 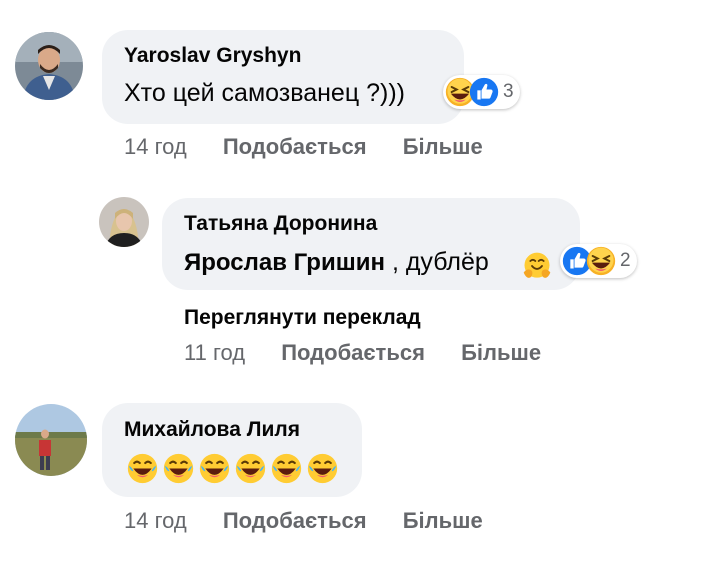 What do you see at coordinates (280, 224) in the screenshot?
I see `reply-author: Татьяна Доронина` at bounding box center [280, 224].